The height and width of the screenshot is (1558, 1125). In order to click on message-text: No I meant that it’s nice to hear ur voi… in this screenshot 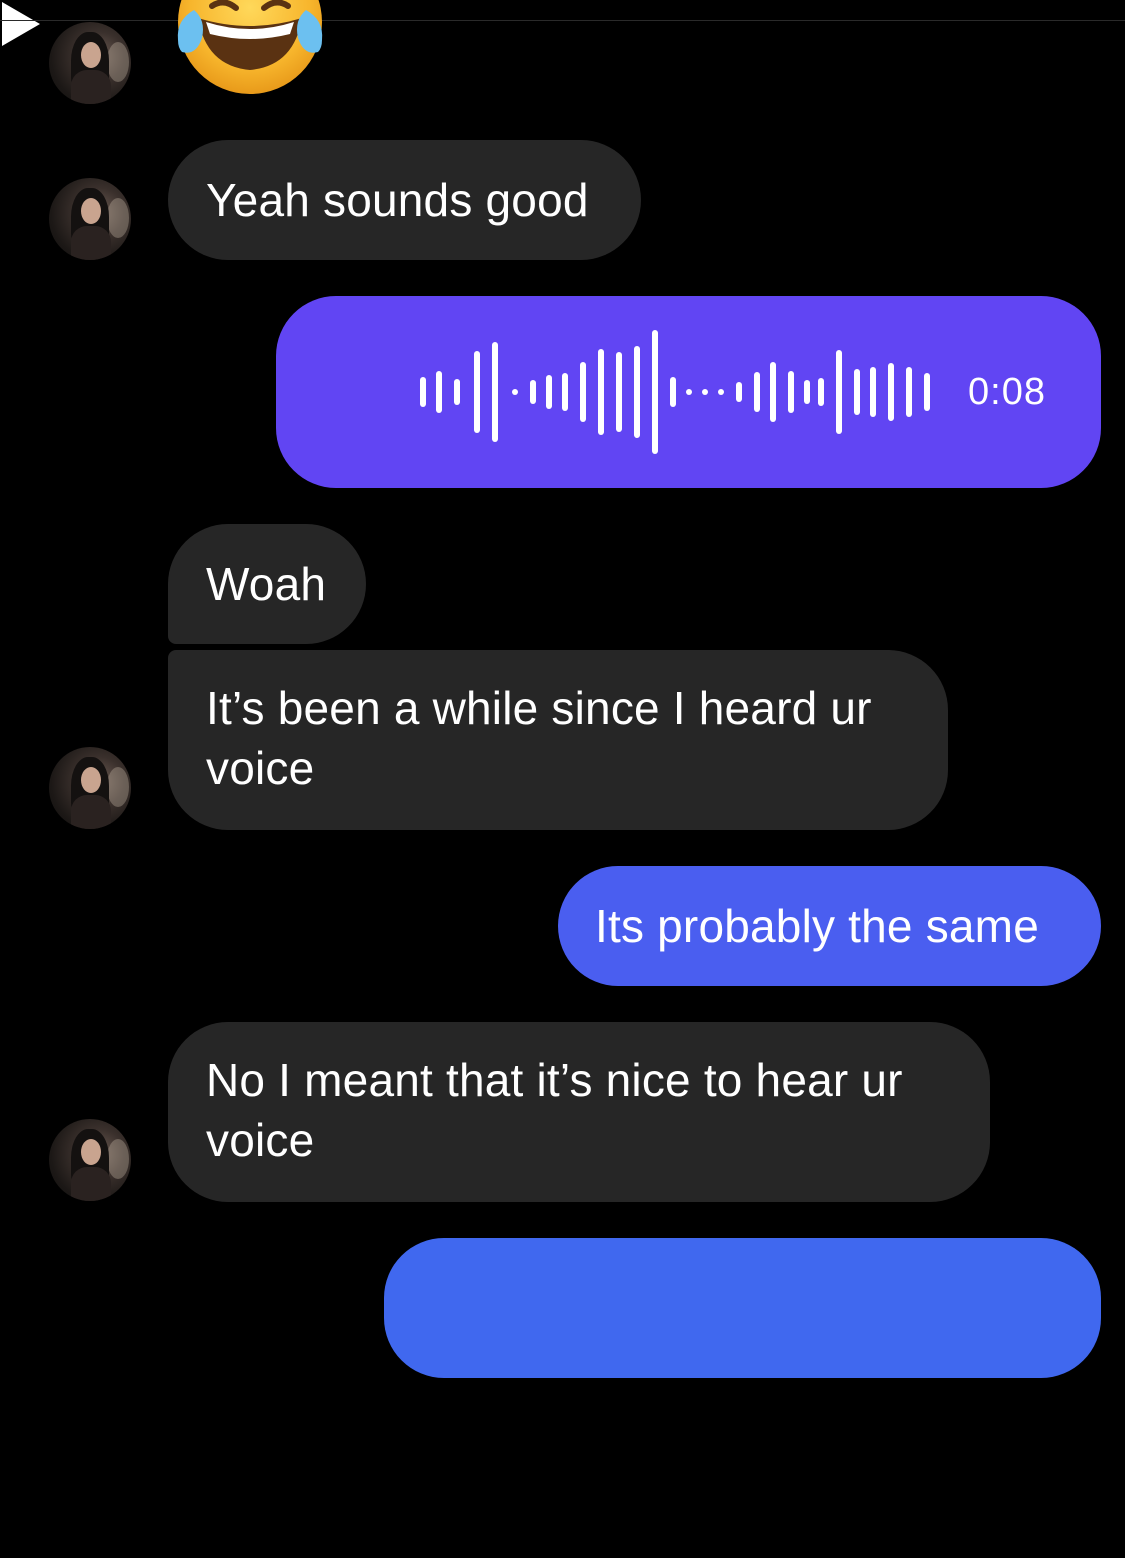, I will do `click(554, 1110)`.